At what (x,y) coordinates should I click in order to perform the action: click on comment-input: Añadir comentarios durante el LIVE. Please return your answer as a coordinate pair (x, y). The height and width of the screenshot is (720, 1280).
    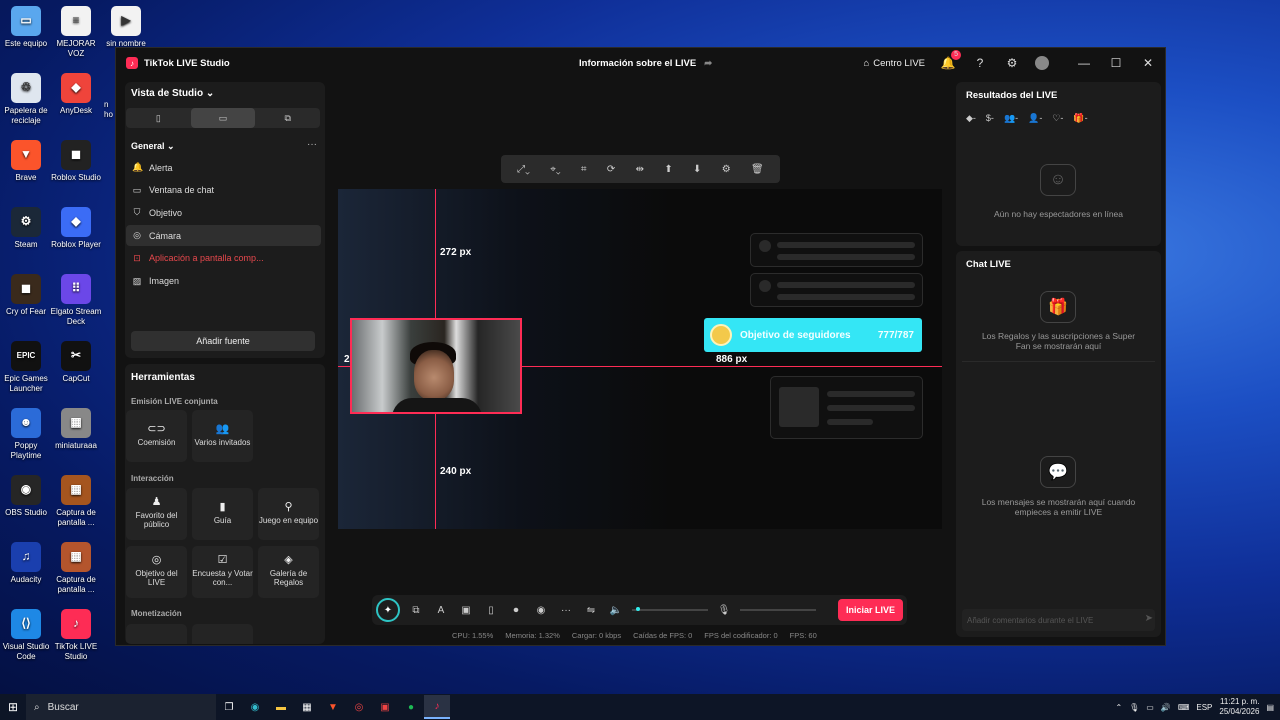
    Looking at the image, I should click on (1058, 620).